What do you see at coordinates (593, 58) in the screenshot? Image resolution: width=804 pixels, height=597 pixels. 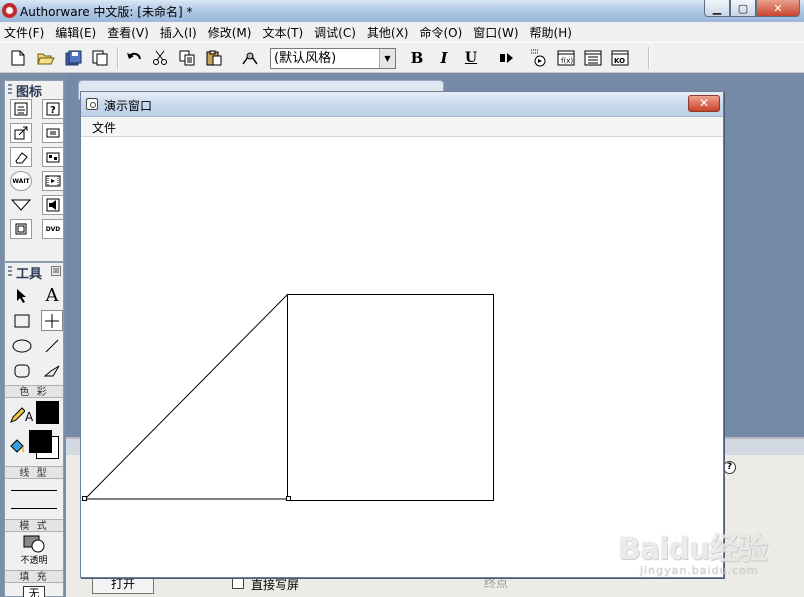 I see `variables-icon` at bounding box center [593, 58].